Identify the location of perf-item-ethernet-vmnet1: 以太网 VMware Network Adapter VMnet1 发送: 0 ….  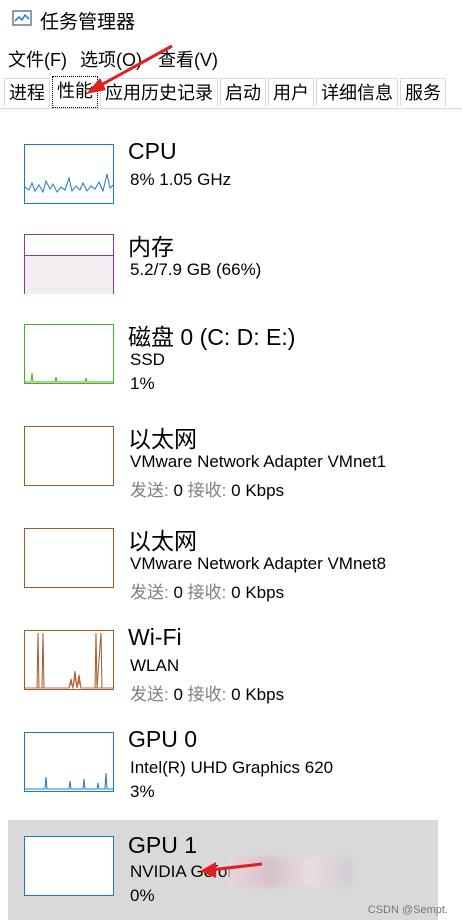
(223, 466).